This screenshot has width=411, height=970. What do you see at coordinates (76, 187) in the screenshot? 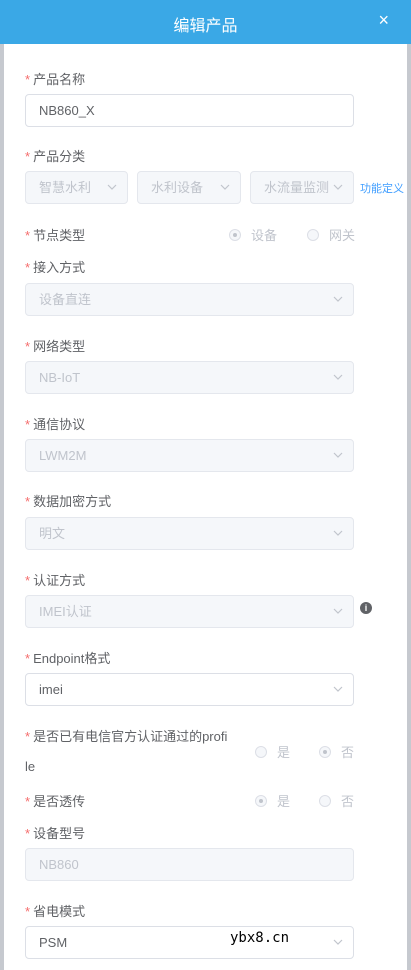
I see `category-select-1: 智慧水利` at bounding box center [76, 187].